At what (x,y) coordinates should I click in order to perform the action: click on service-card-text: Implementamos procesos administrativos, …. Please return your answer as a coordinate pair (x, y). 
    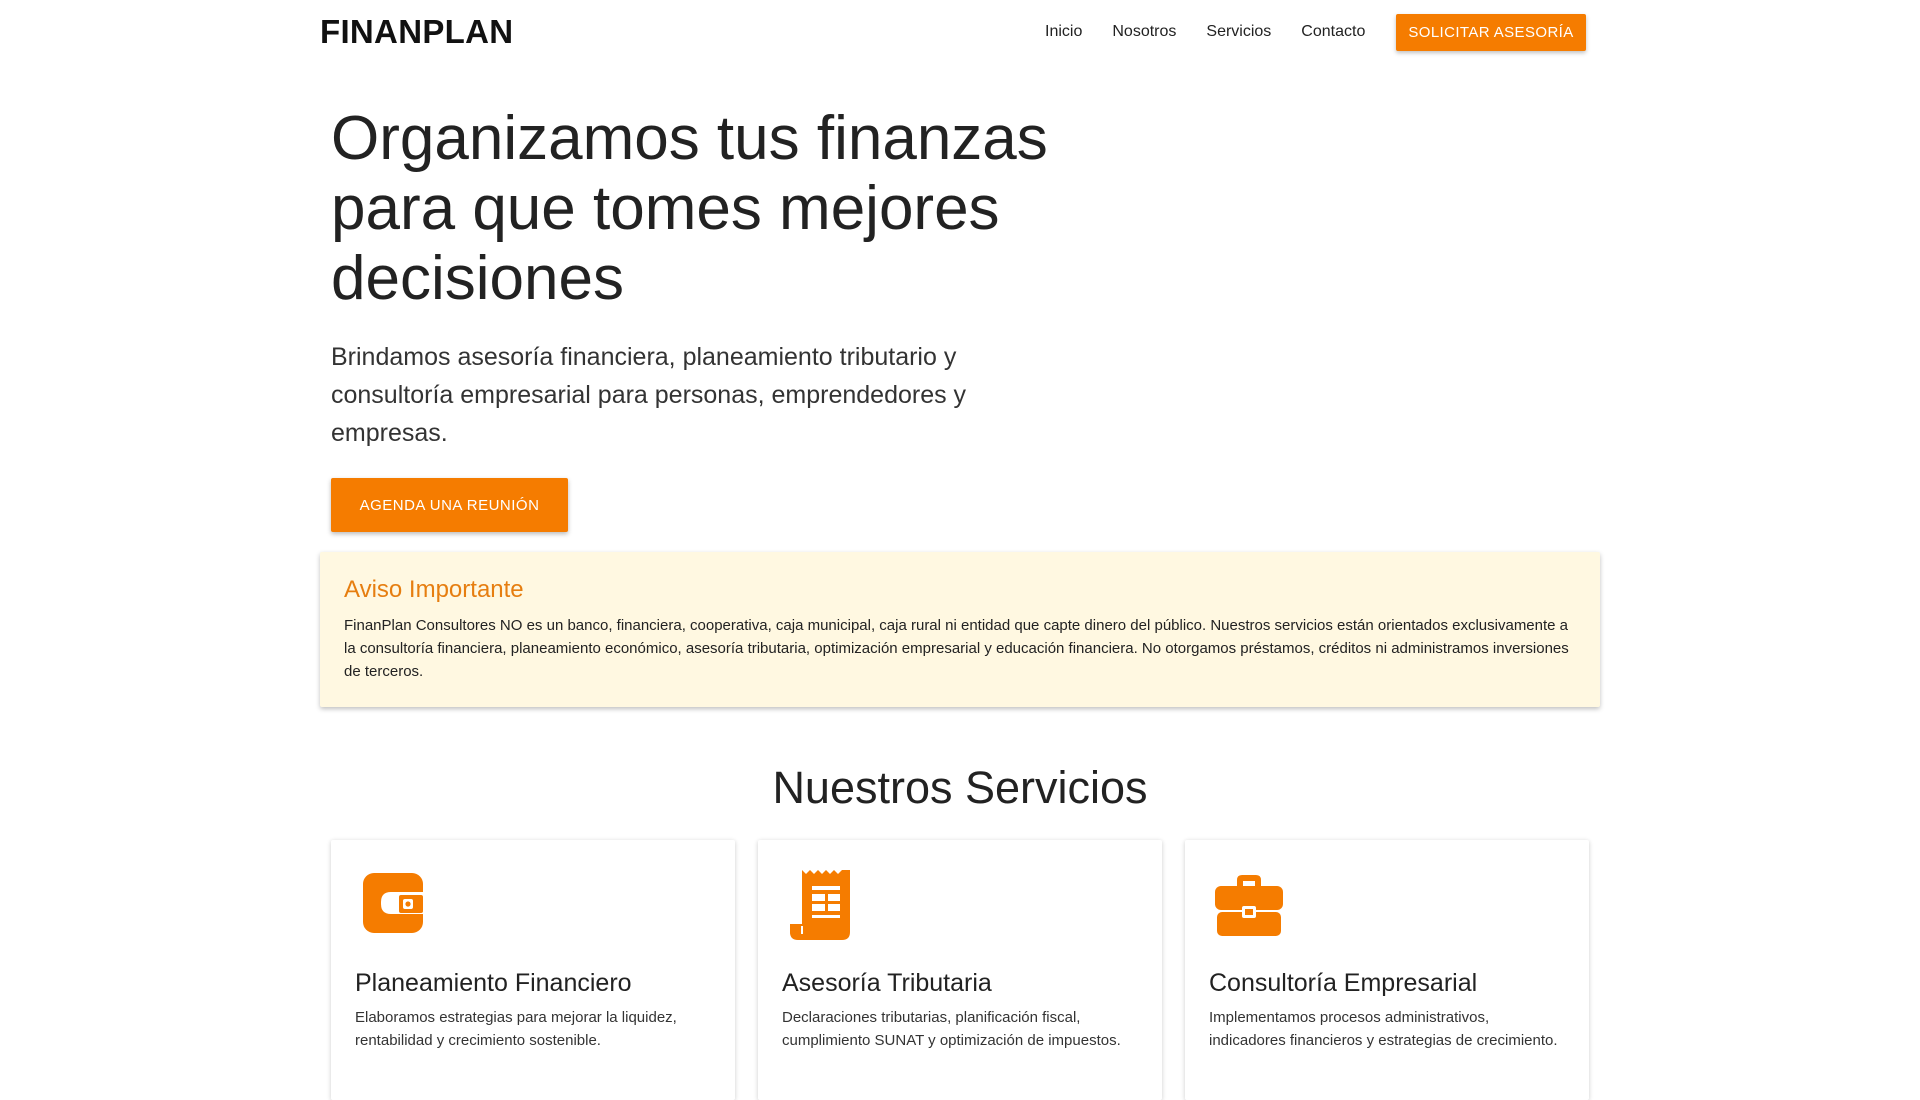
    Looking at the image, I should click on (1383, 1029).